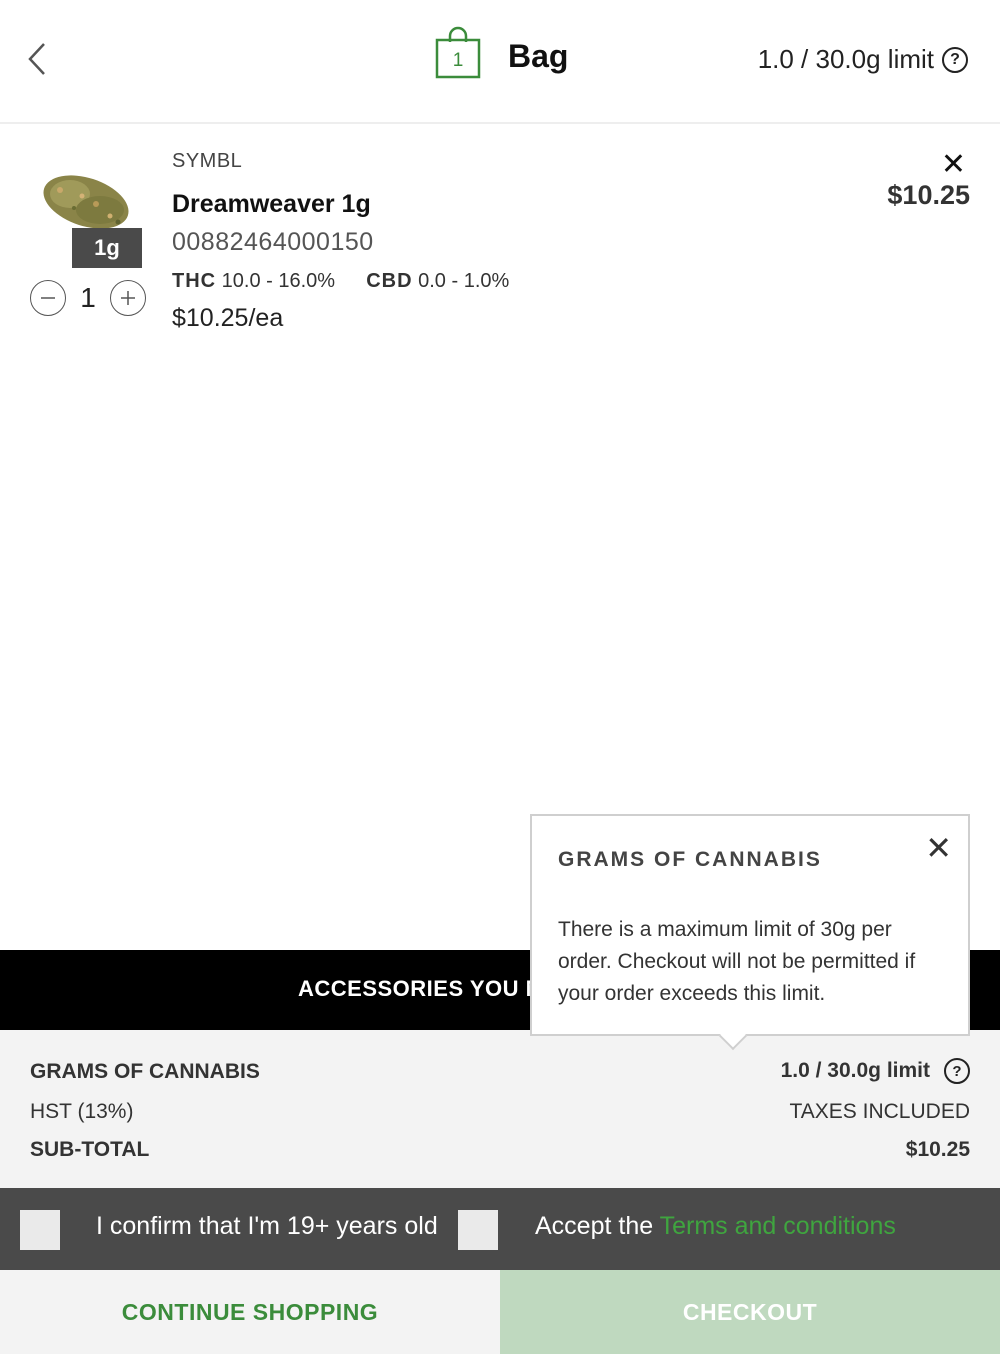 The height and width of the screenshot is (1354, 1000). Describe the element at coordinates (278, 281) in the screenshot. I see `thc-value: 10.0 - 16.0%` at that location.